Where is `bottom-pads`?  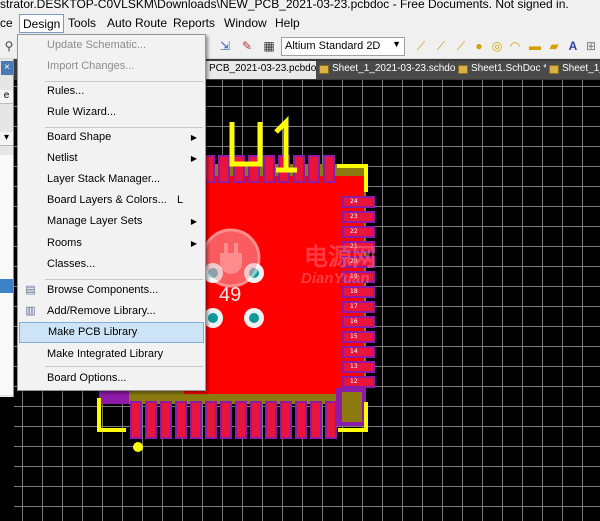
bottom-pads is located at coordinates (233, 420).